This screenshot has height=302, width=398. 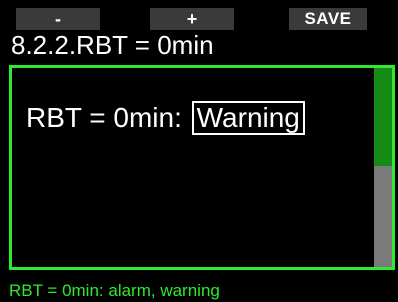 What do you see at coordinates (104, 117) in the screenshot?
I see `rbt-setting-label: RBT = 0min:` at bounding box center [104, 117].